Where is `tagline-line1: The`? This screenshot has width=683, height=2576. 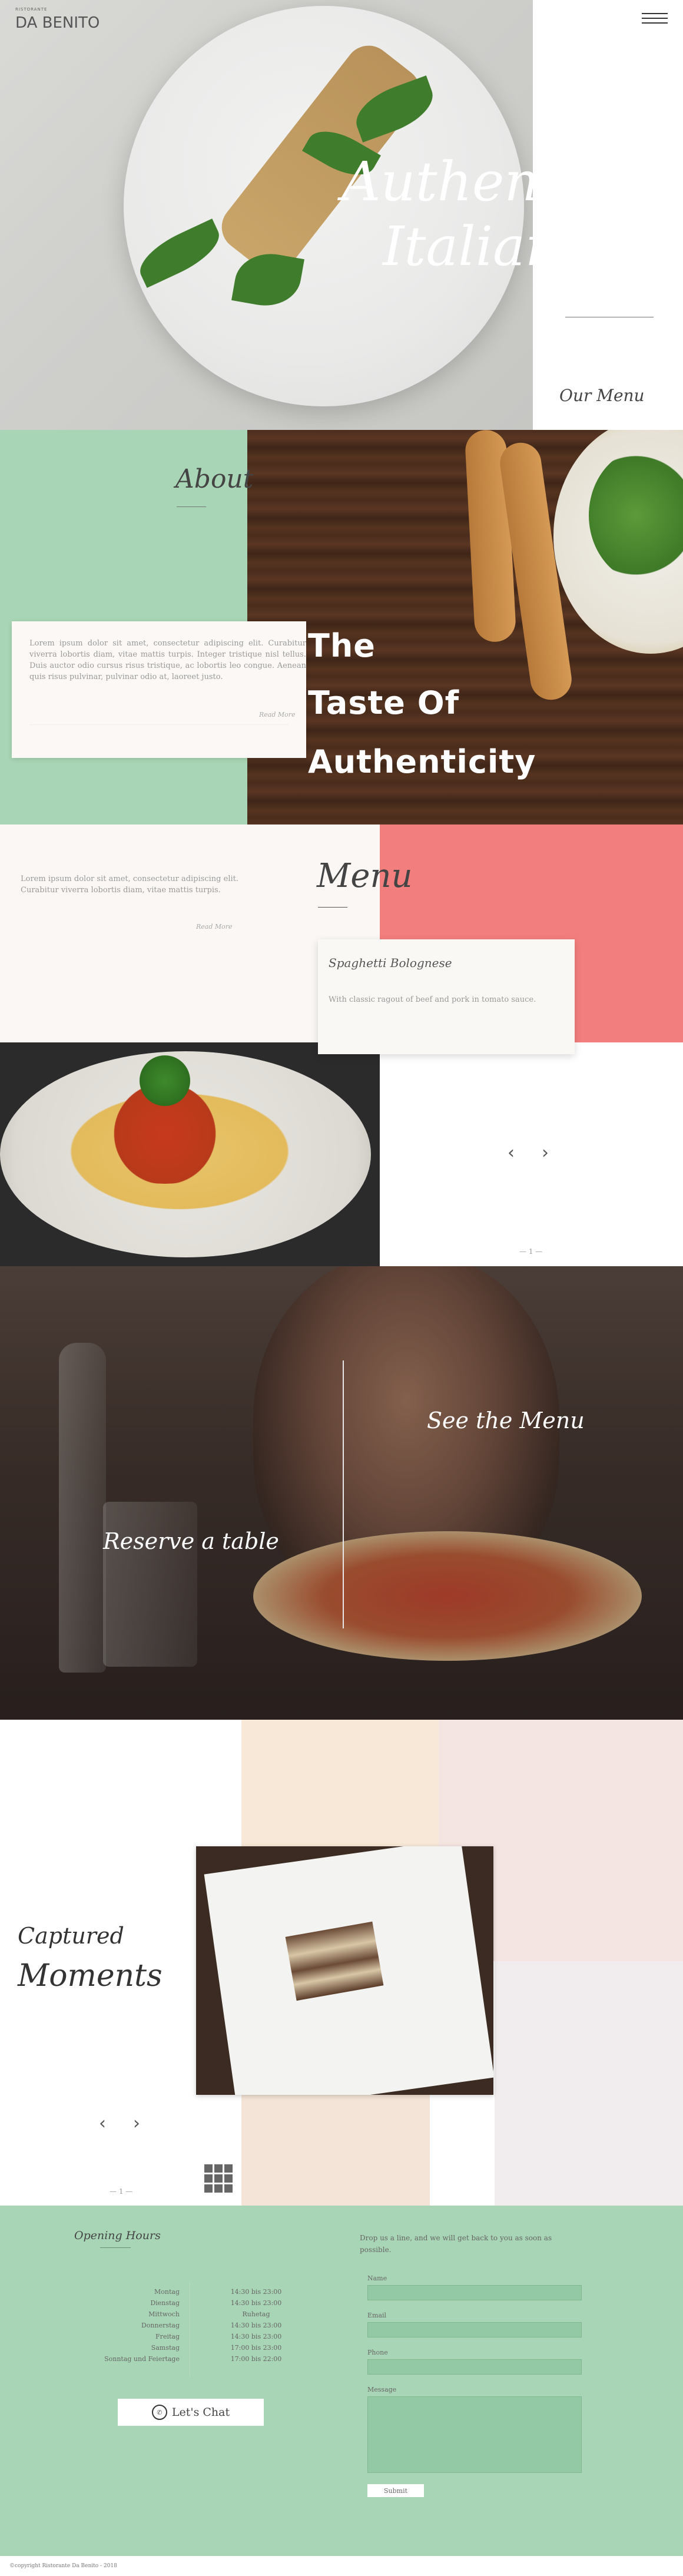 tagline-line1: The is located at coordinates (342, 645).